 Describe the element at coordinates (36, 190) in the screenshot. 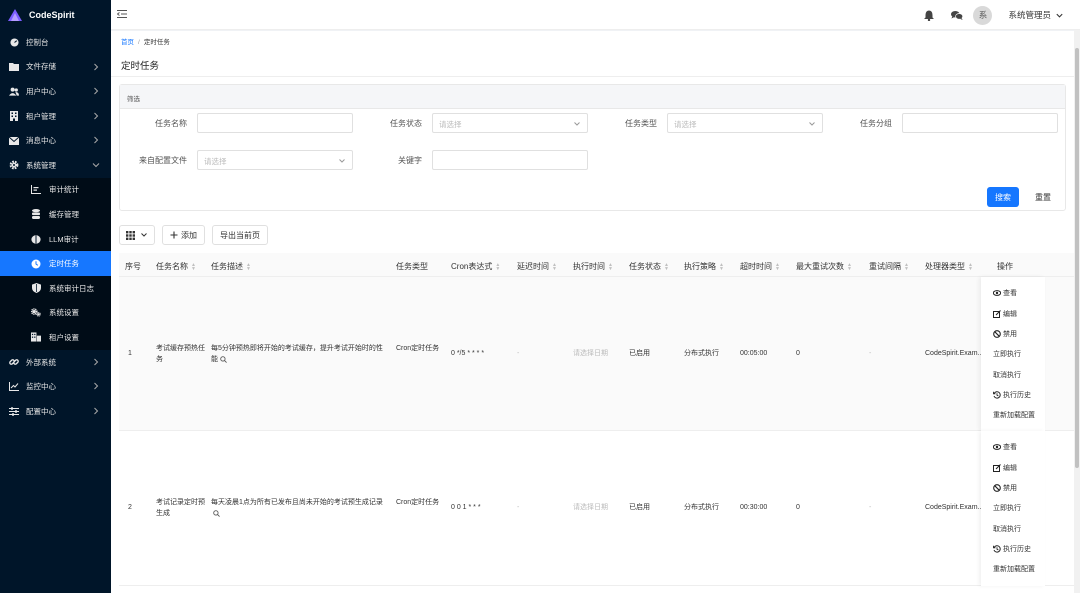

I see `chart-icon` at that location.